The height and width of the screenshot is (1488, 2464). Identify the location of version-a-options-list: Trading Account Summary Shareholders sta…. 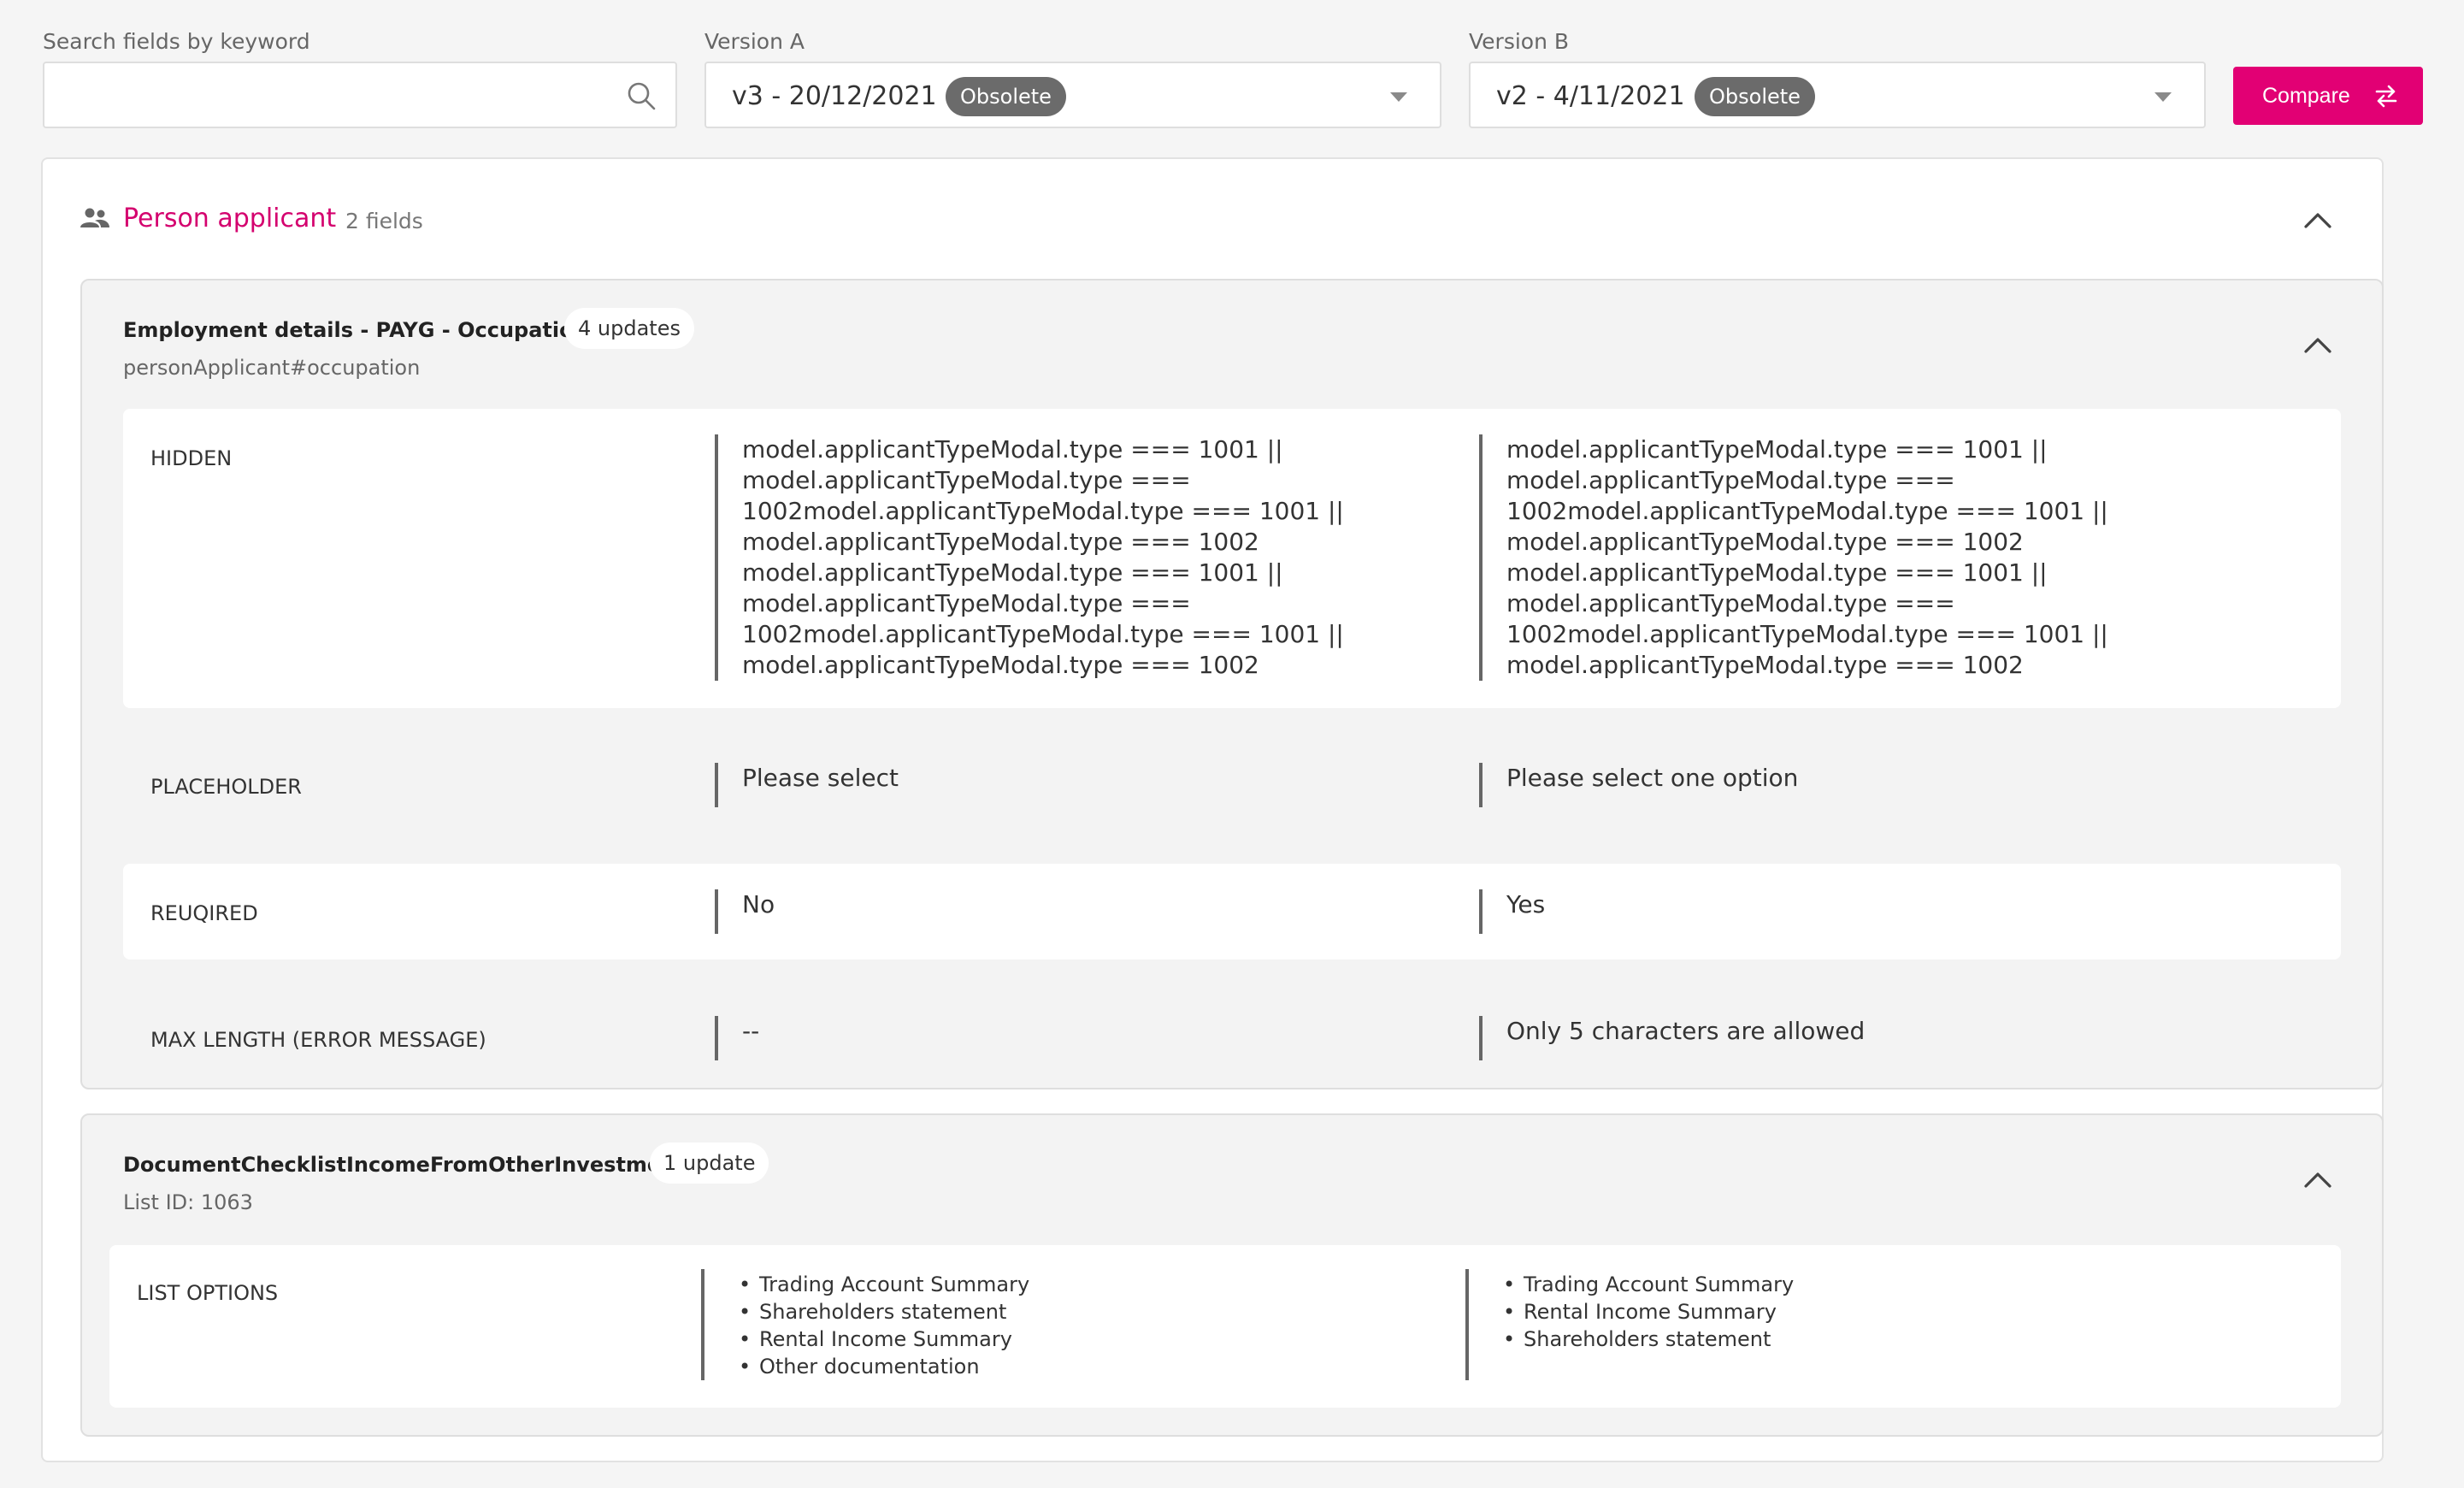
(884, 1326).